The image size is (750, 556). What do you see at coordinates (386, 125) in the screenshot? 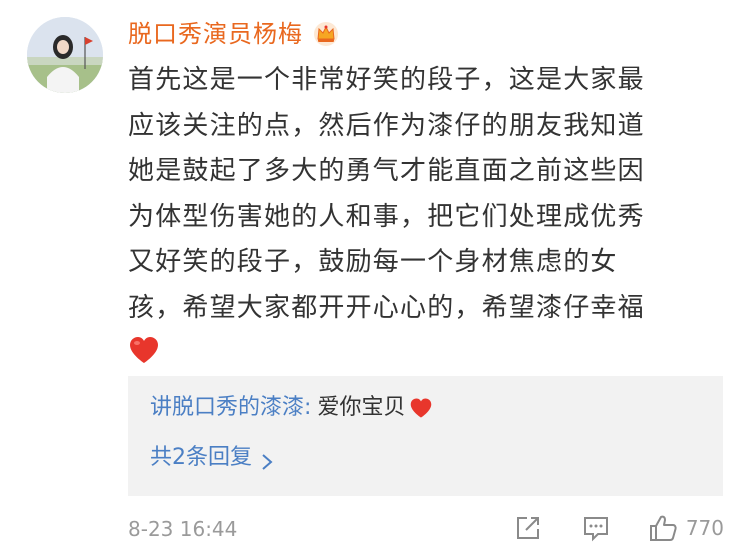
I see `comment-line: 应该关注的点，然后作为漆仔的朋友我知道` at bounding box center [386, 125].